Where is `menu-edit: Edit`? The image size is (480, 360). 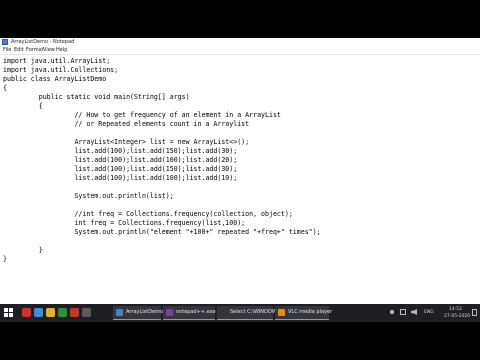 menu-edit: Edit is located at coordinates (19, 50).